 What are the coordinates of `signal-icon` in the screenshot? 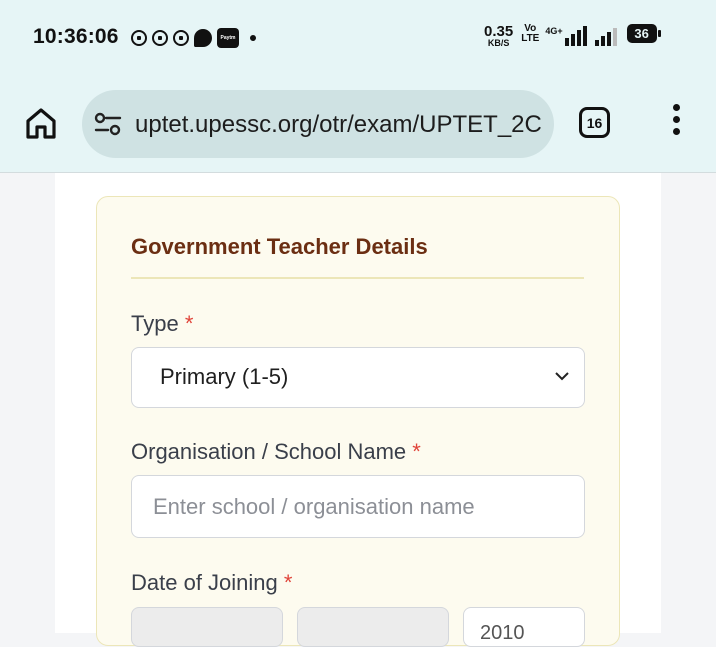 It's located at (575, 35).